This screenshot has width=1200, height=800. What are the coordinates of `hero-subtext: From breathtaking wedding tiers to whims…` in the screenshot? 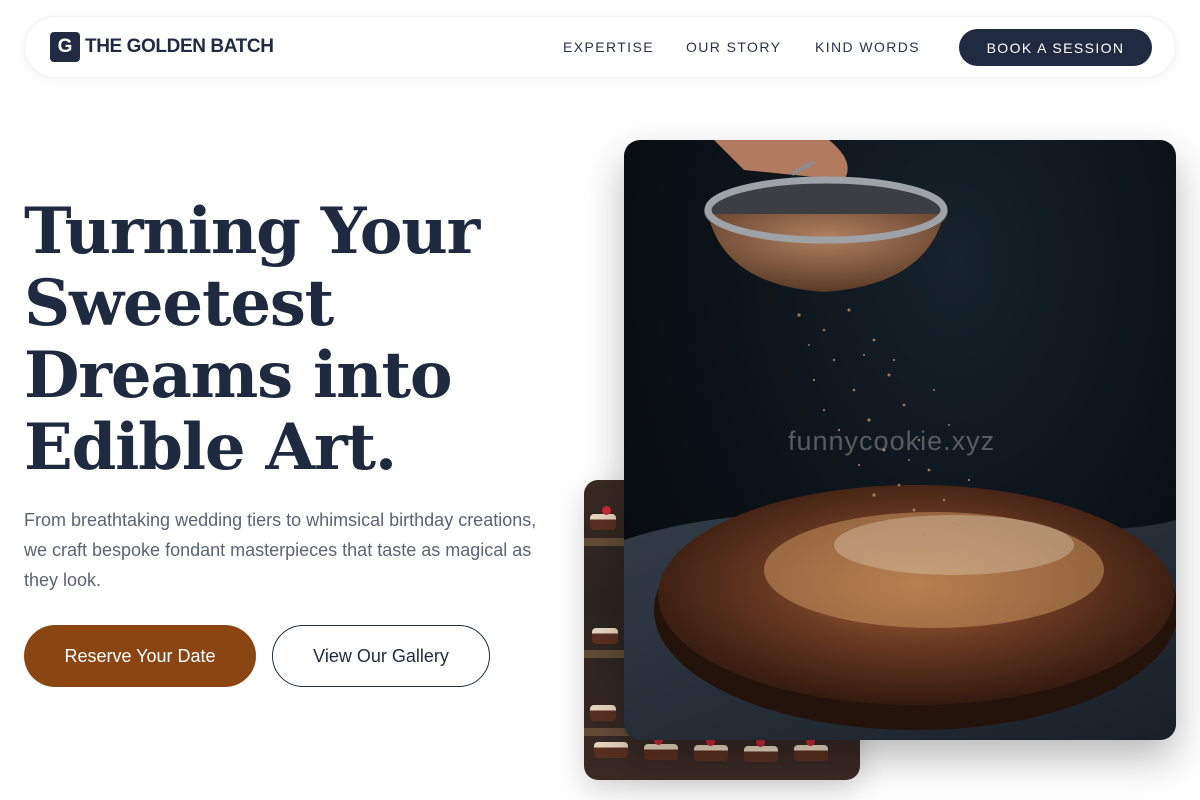 It's located at (280, 550).